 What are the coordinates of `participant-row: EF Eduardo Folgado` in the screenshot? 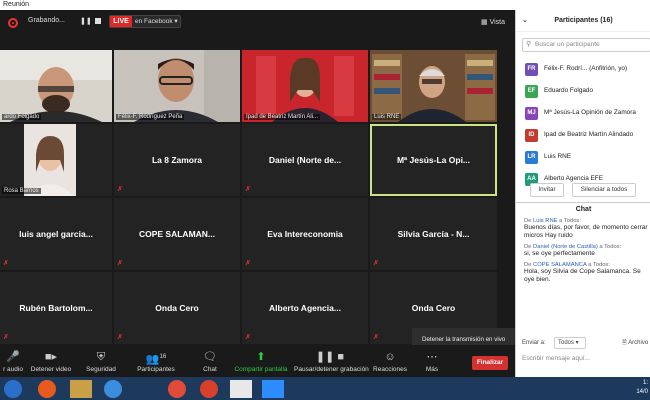 It's located at (586, 92).